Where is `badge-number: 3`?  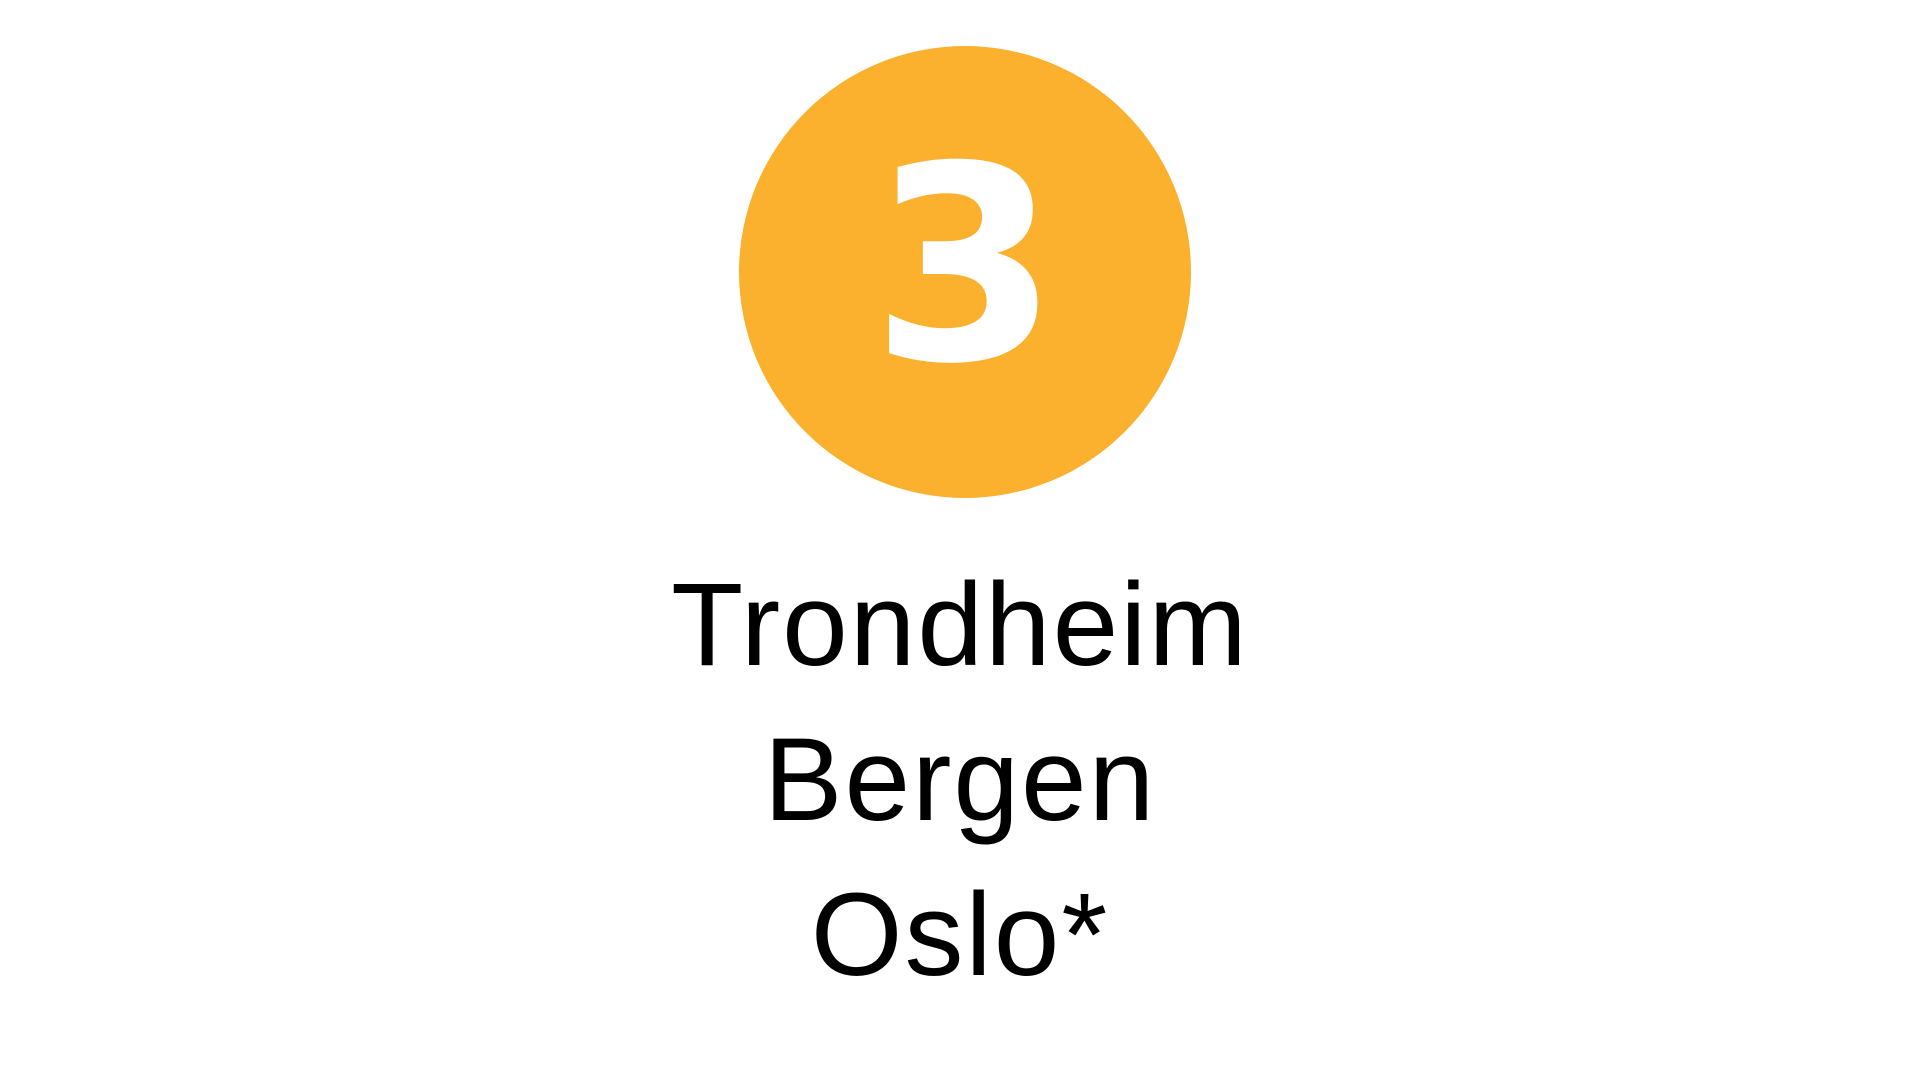
badge-number: 3 is located at coordinates (965, 265).